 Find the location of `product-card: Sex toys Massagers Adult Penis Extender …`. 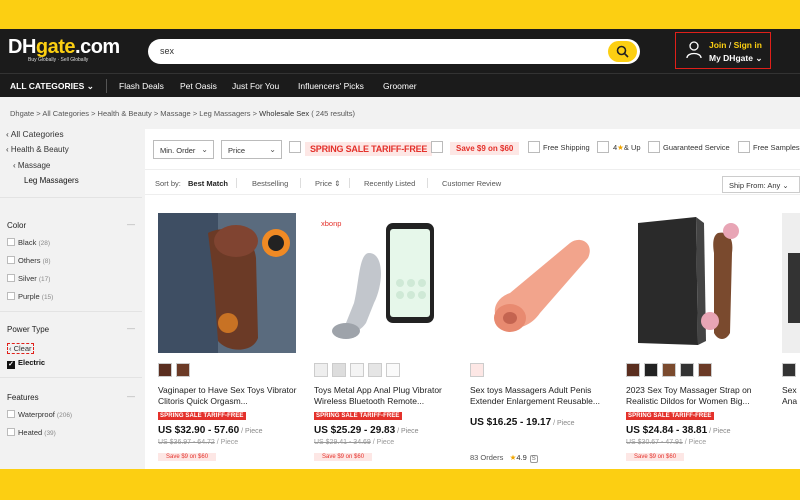

product-card: Sex toys Massagers Adult Penis Extender … is located at coordinates (538, 343).